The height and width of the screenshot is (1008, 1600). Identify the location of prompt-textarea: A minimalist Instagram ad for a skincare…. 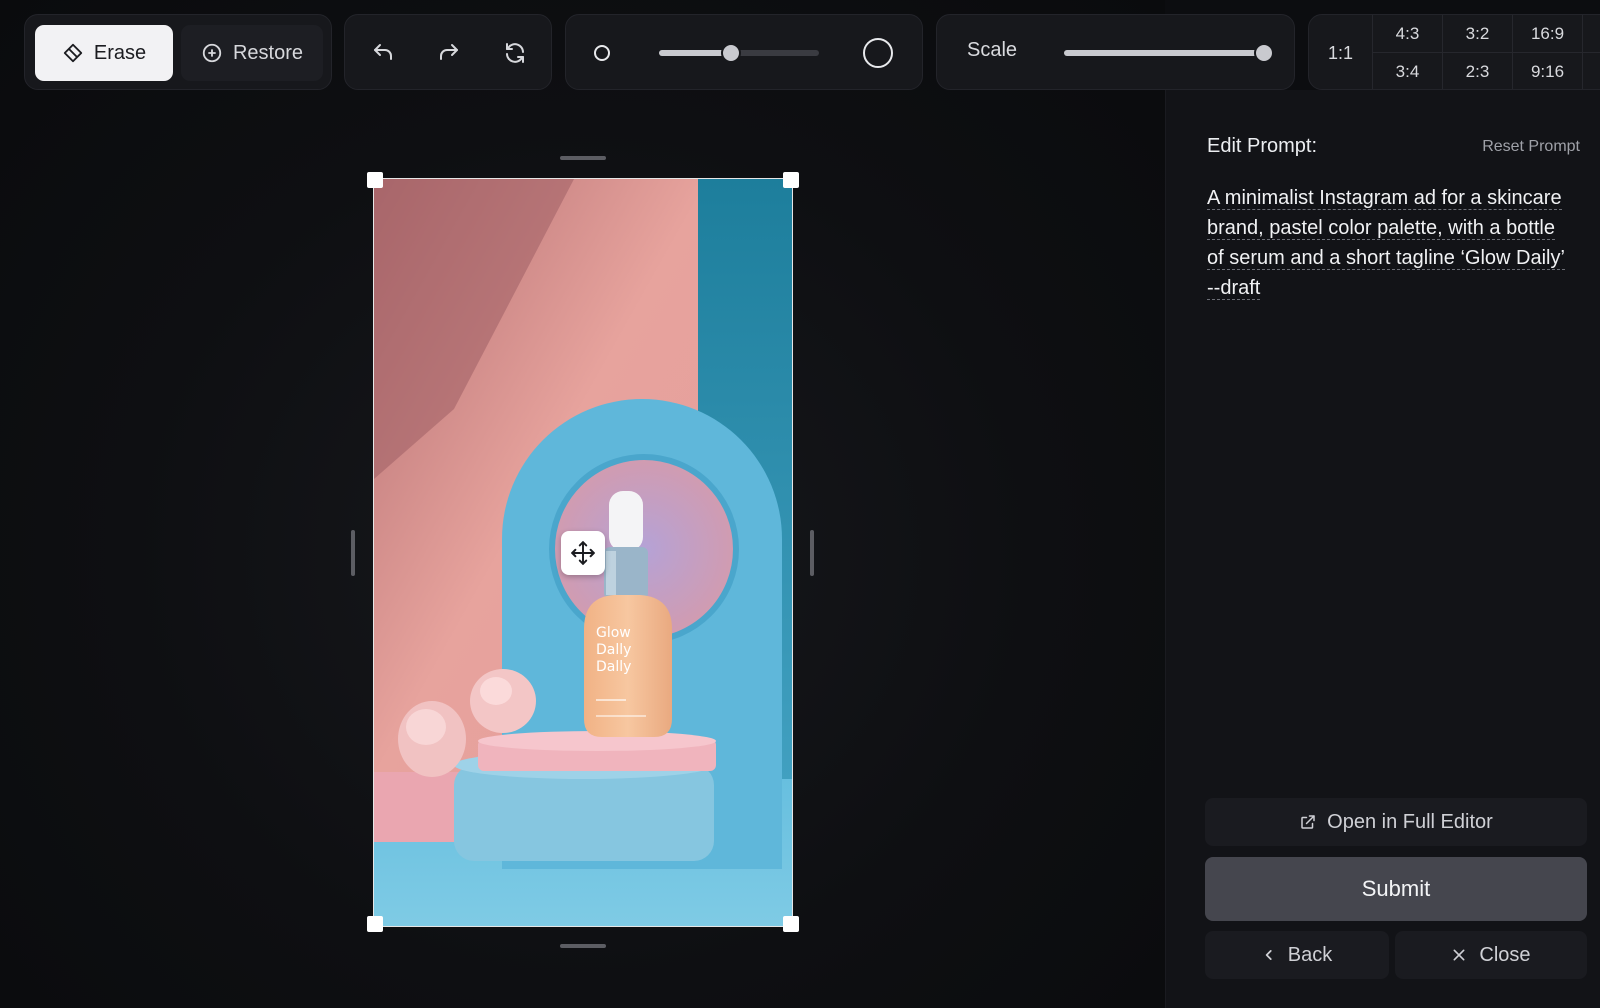
(1397, 243).